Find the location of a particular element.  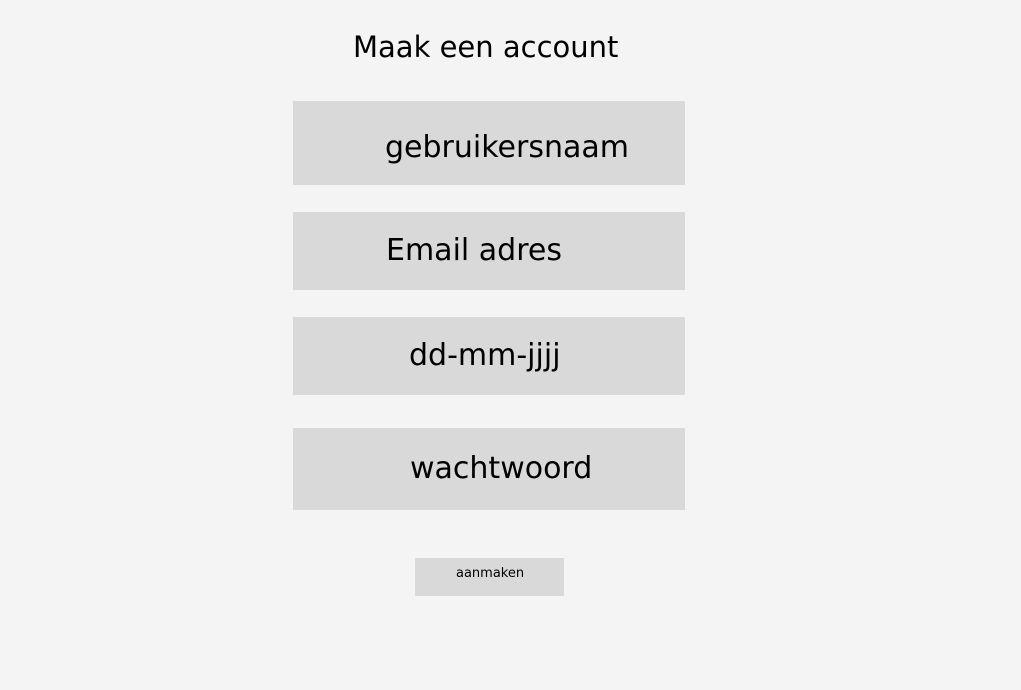

password-placeholder: wachtwoord is located at coordinates (501, 468).